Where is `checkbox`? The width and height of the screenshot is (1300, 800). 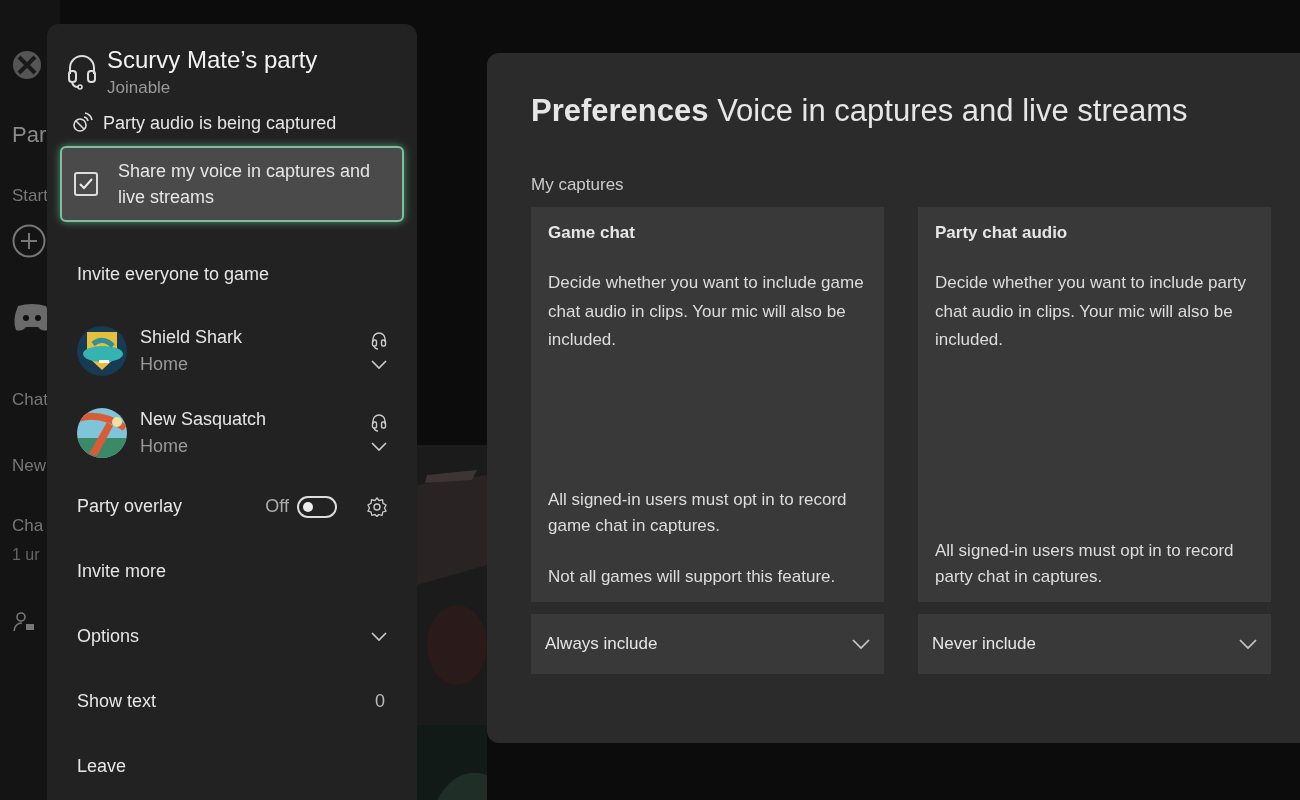 checkbox is located at coordinates (86, 184).